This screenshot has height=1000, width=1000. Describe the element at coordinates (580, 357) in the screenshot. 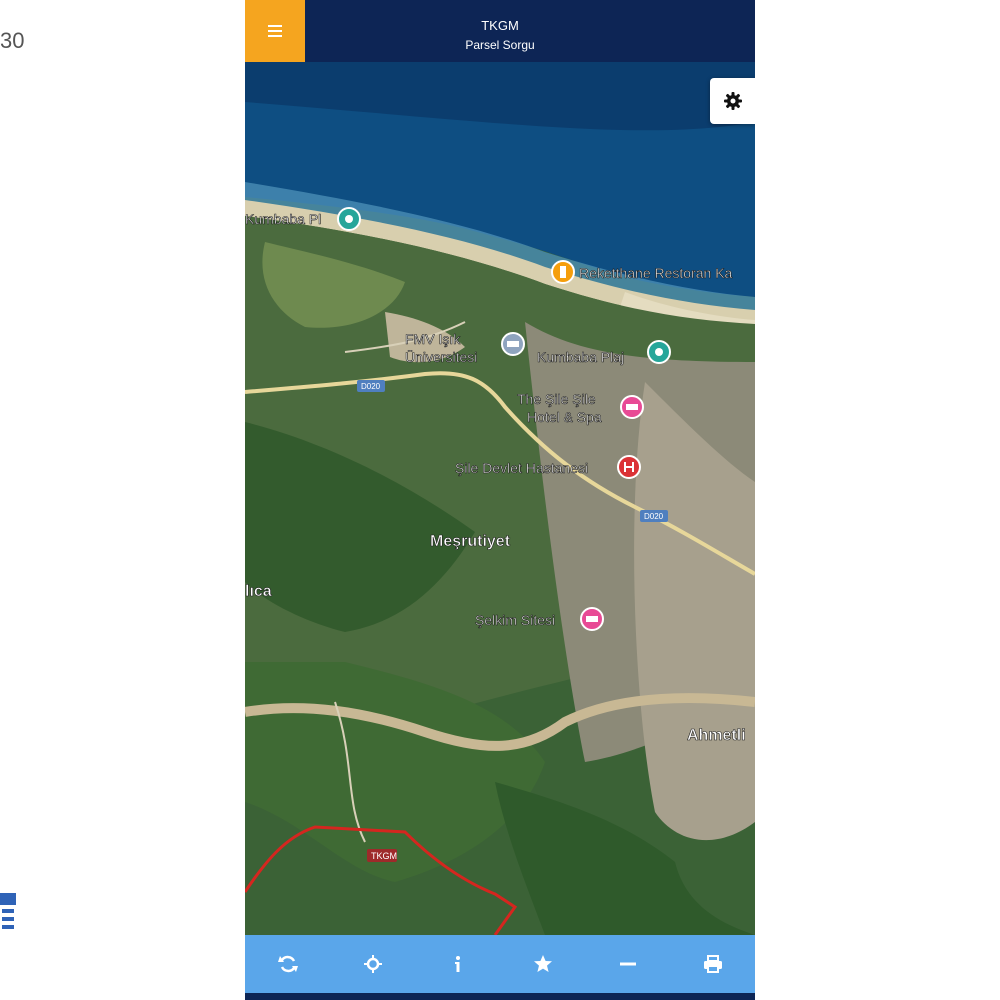

I see `label-kumbaba-plaj: Kumbaba Plaj` at that location.